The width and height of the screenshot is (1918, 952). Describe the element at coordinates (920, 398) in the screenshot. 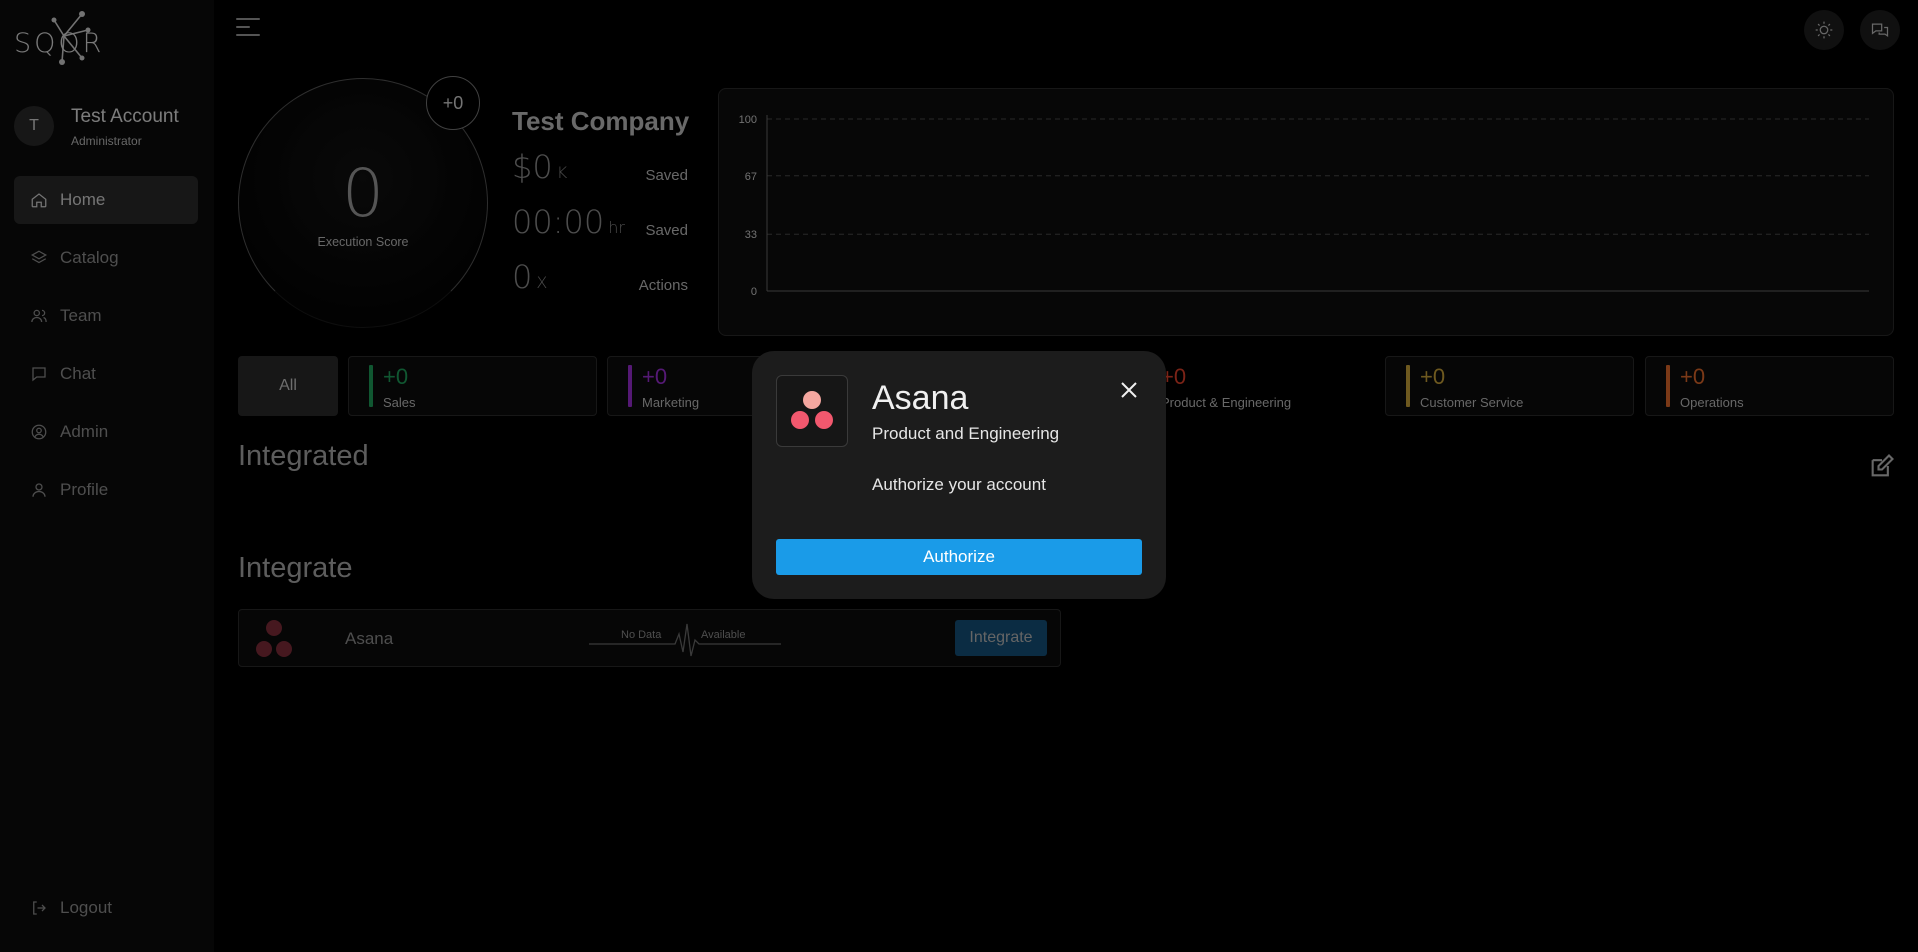

I see `modal-title: Asana` at that location.